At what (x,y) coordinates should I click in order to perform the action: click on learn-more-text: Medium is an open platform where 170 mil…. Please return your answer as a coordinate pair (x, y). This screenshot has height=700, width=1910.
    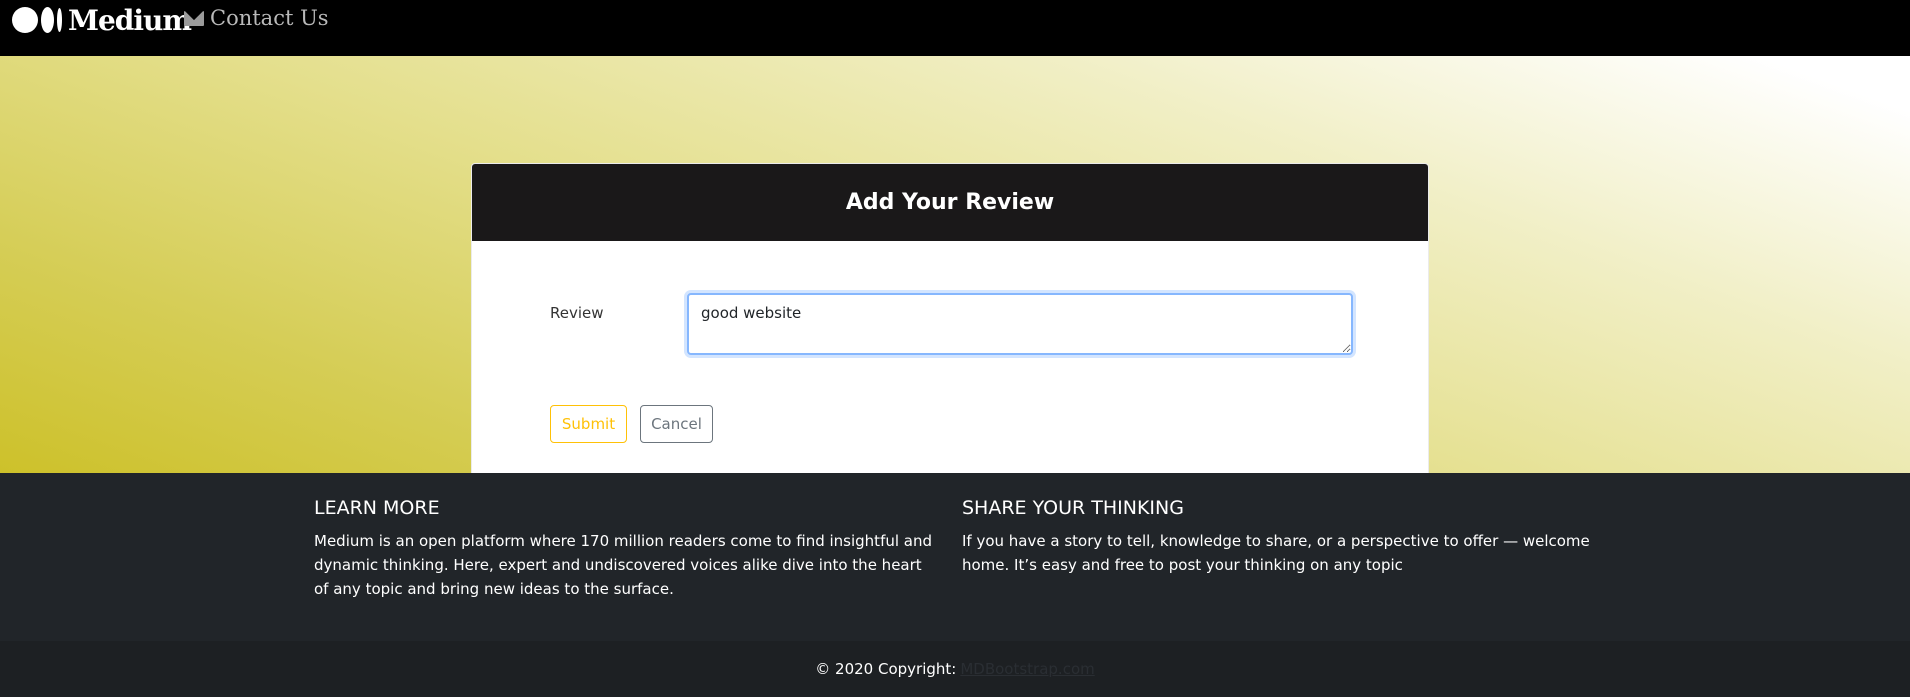
    Looking at the image, I should click on (623, 565).